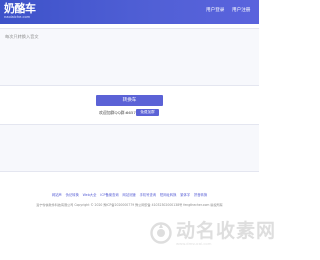  I want to click on watermark-subtext: www.dmsucai.com, so click(194, 243).